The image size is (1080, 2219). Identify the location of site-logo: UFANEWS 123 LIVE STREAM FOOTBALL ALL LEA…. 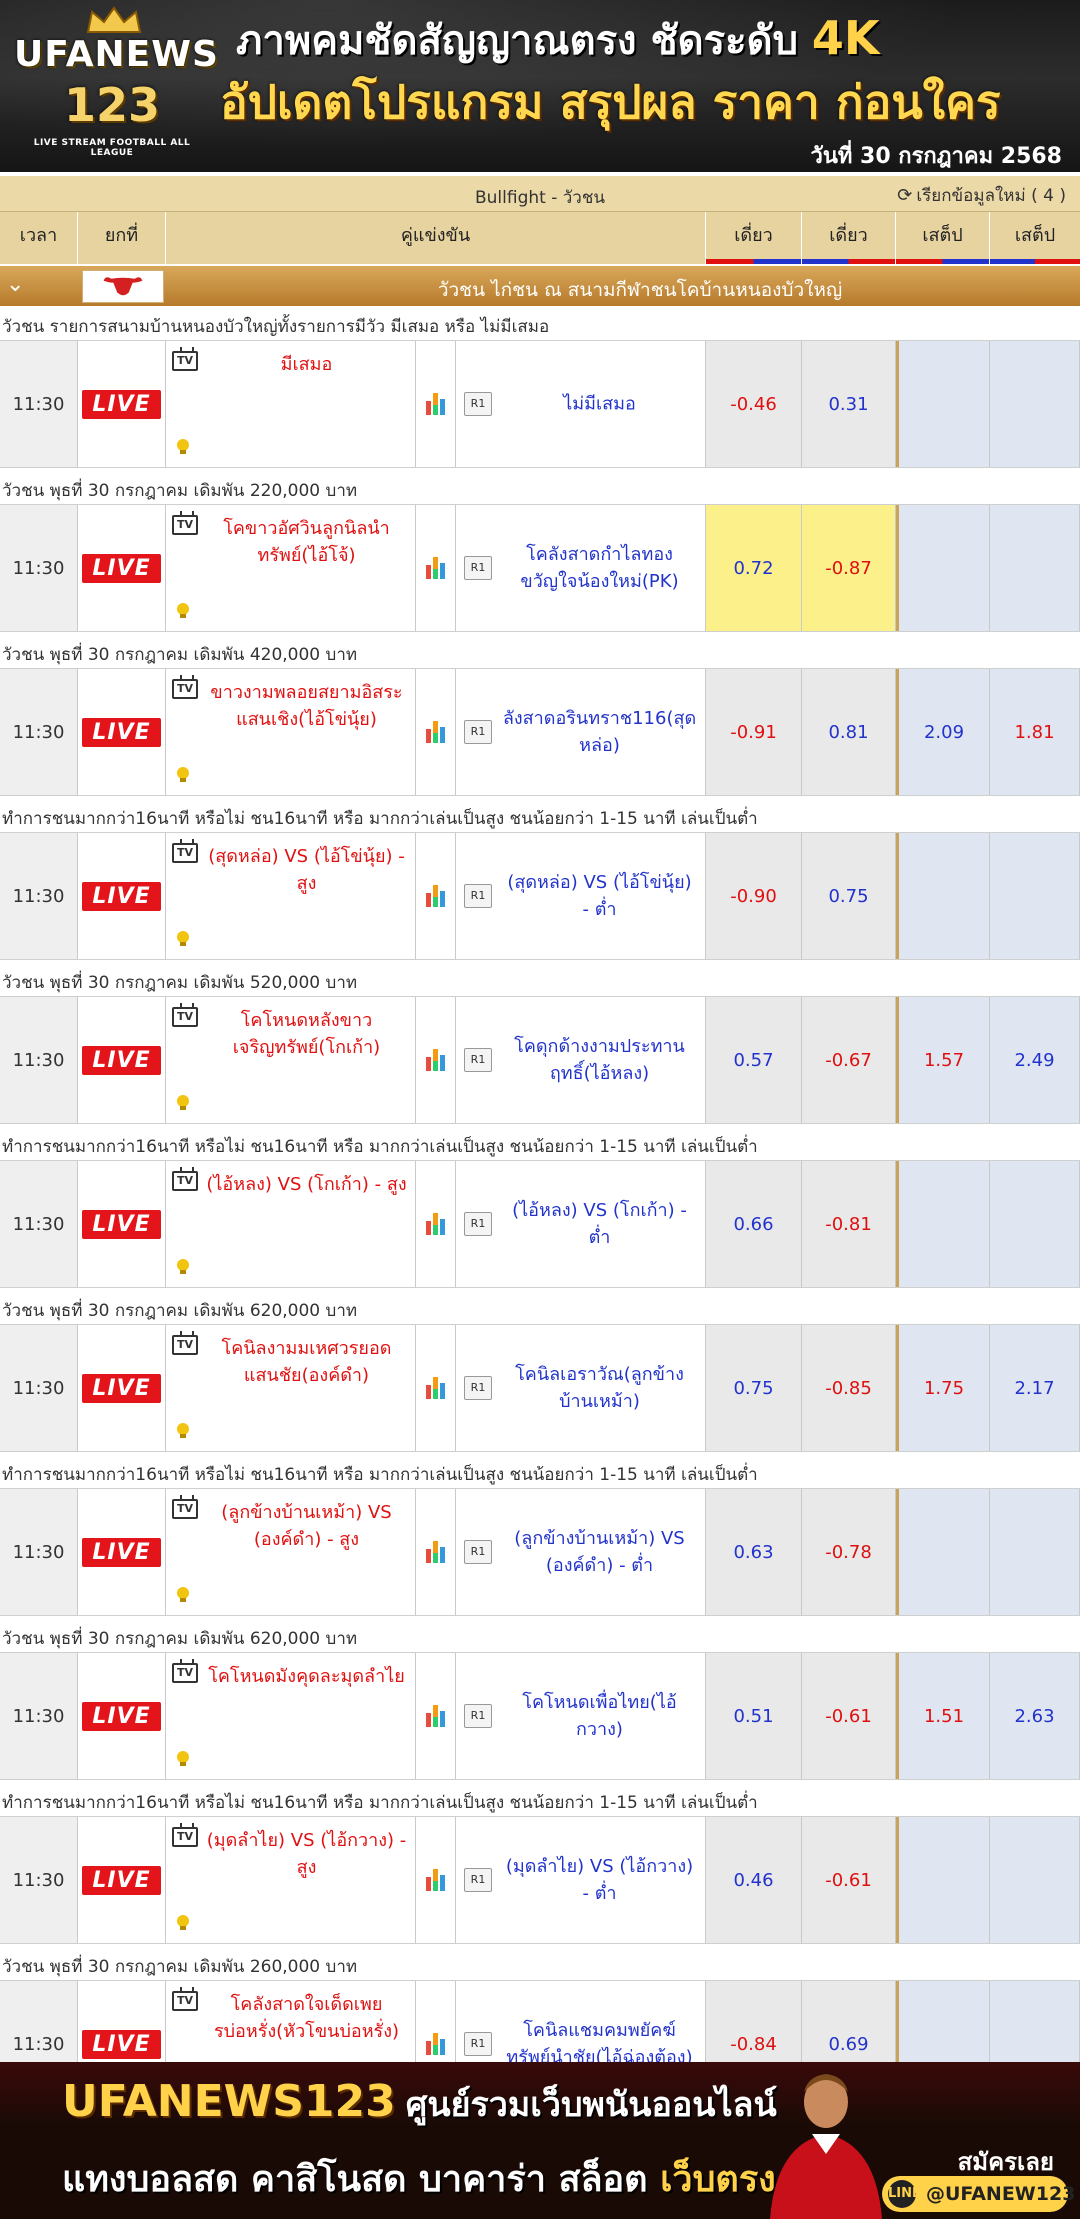
(116, 86).